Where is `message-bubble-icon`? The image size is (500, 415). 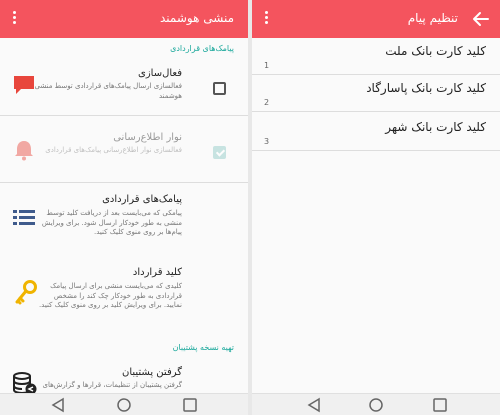
message-bubble-icon is located at coordinates (24, 85).